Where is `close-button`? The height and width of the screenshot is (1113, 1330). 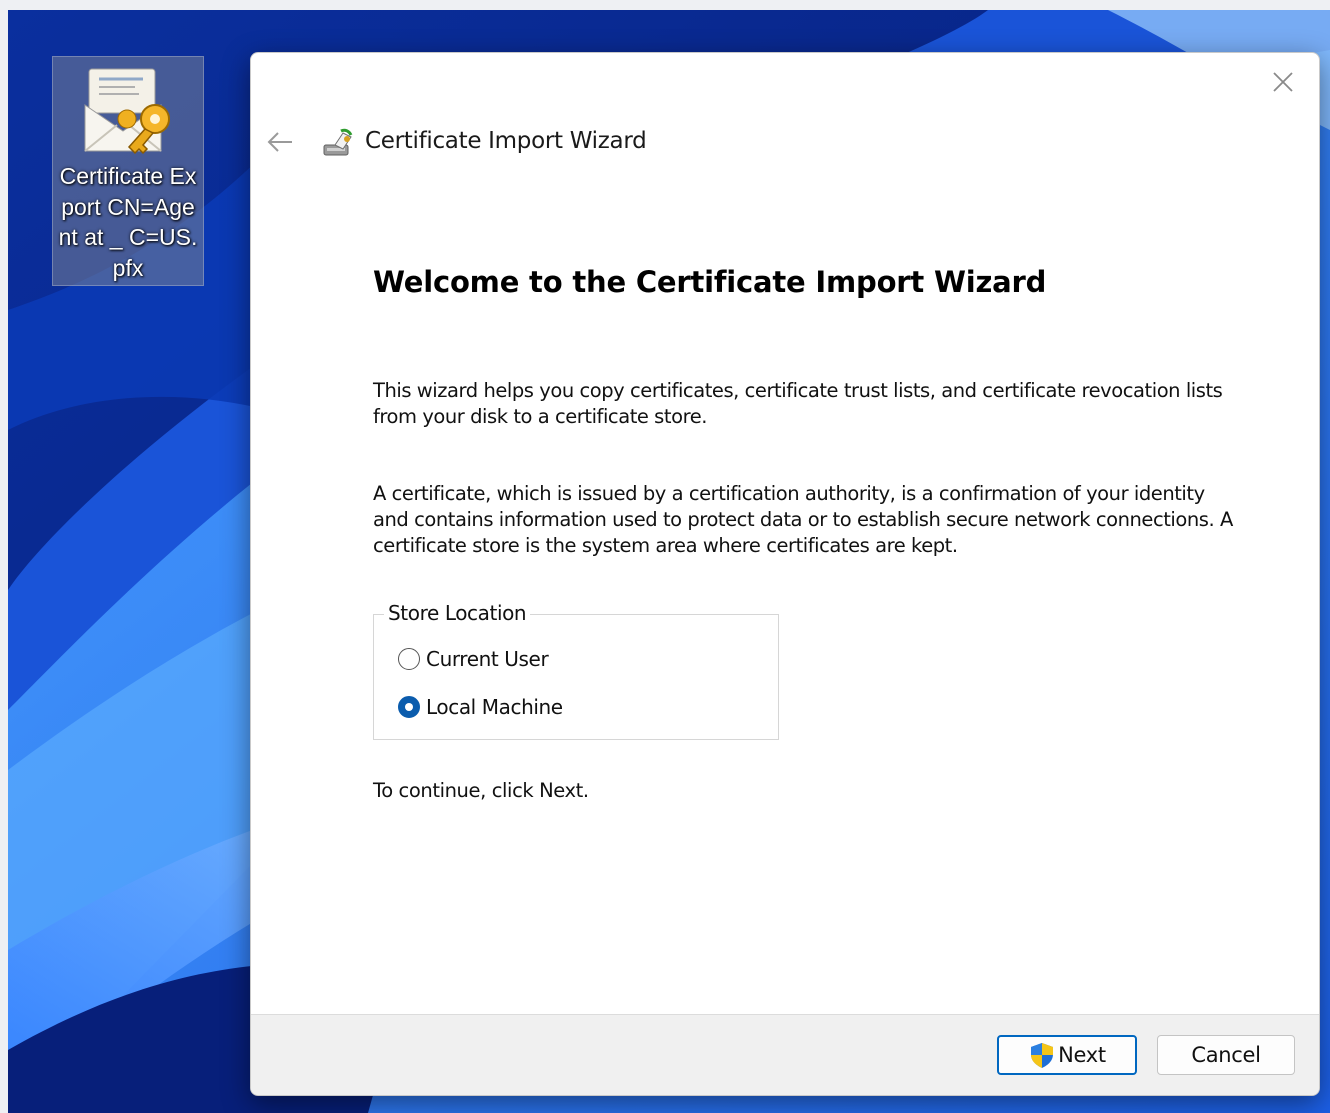 close-button is located at coordinates (1283, 82).